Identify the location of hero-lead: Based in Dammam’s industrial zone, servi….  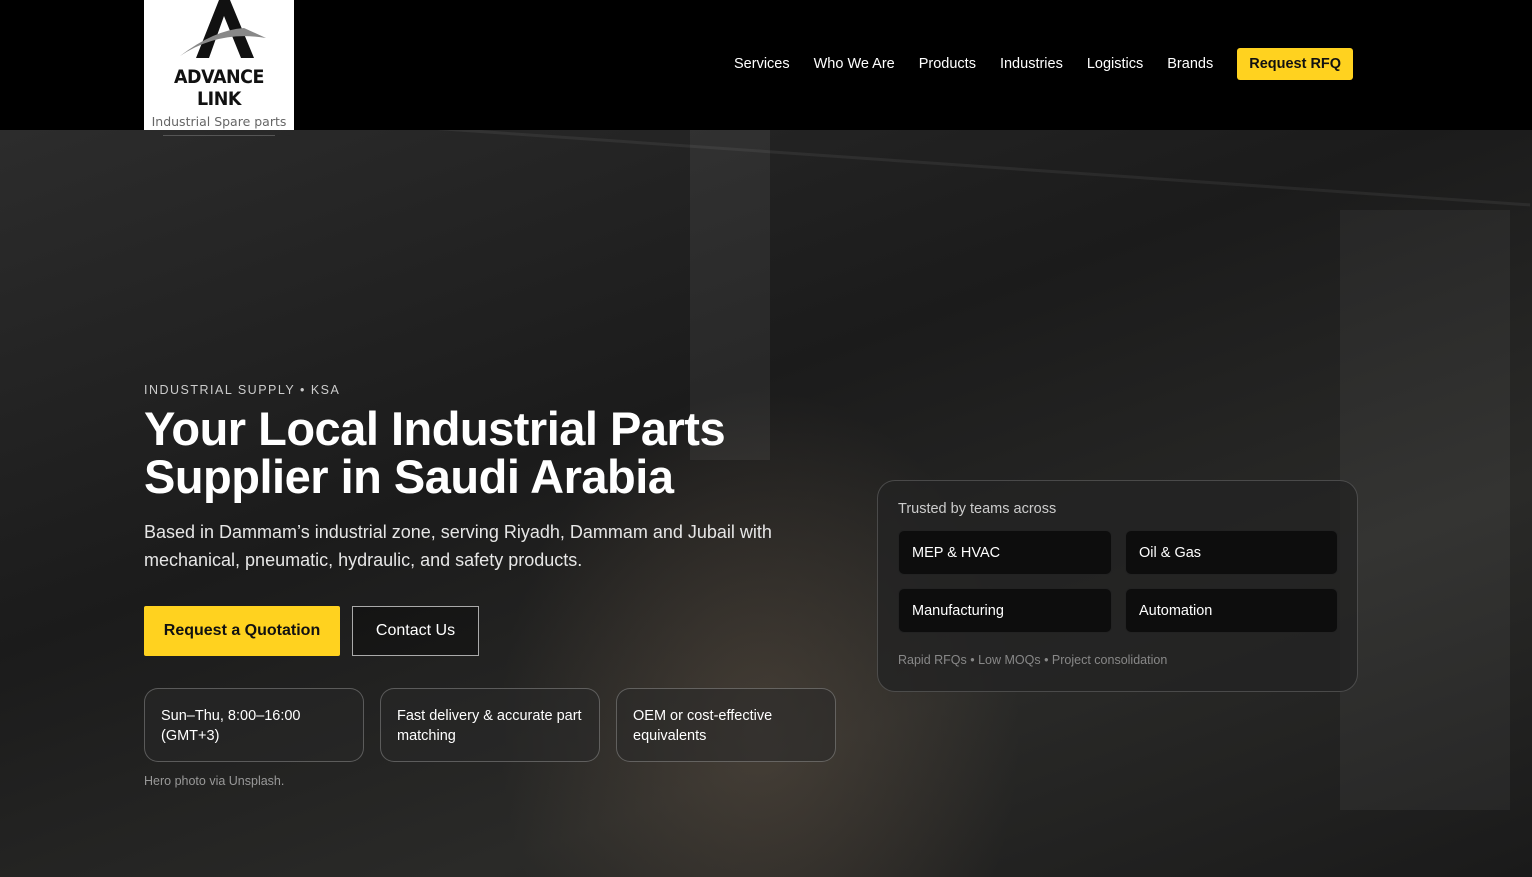
(458, 546).